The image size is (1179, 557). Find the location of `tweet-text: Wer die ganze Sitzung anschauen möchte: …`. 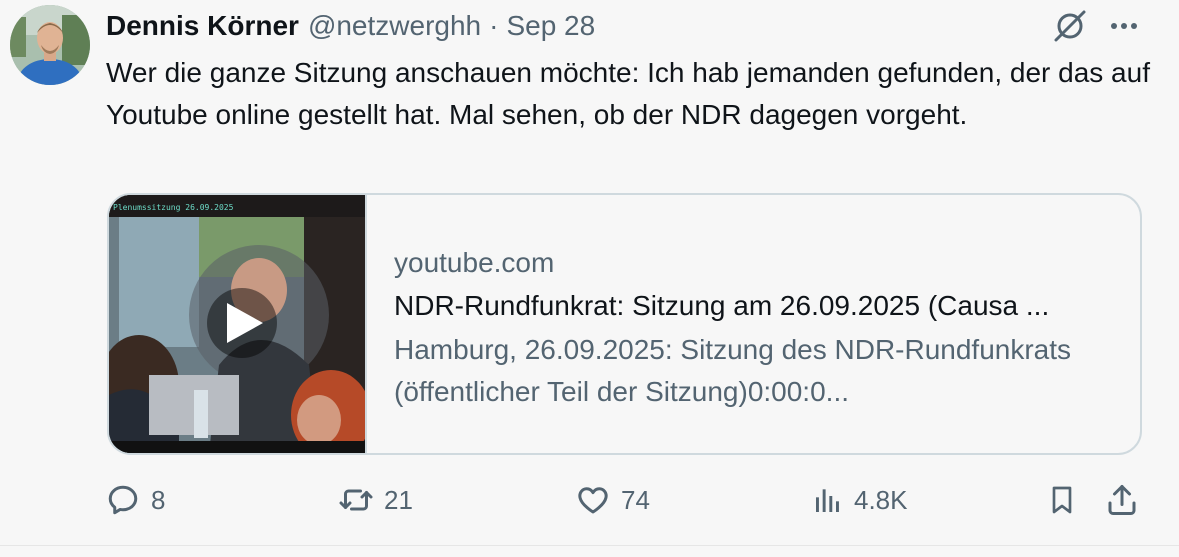

tweet-text: Wer die ganze Sitzung anschauen möchte: … is located at coordinates (628, 93).